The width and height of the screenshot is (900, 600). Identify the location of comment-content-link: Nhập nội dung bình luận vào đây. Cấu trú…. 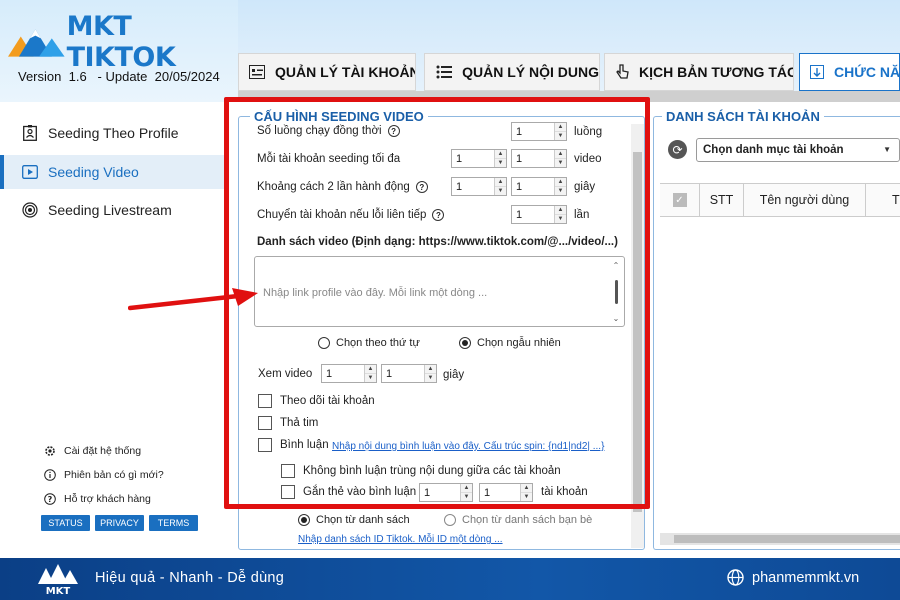
(468, 446).